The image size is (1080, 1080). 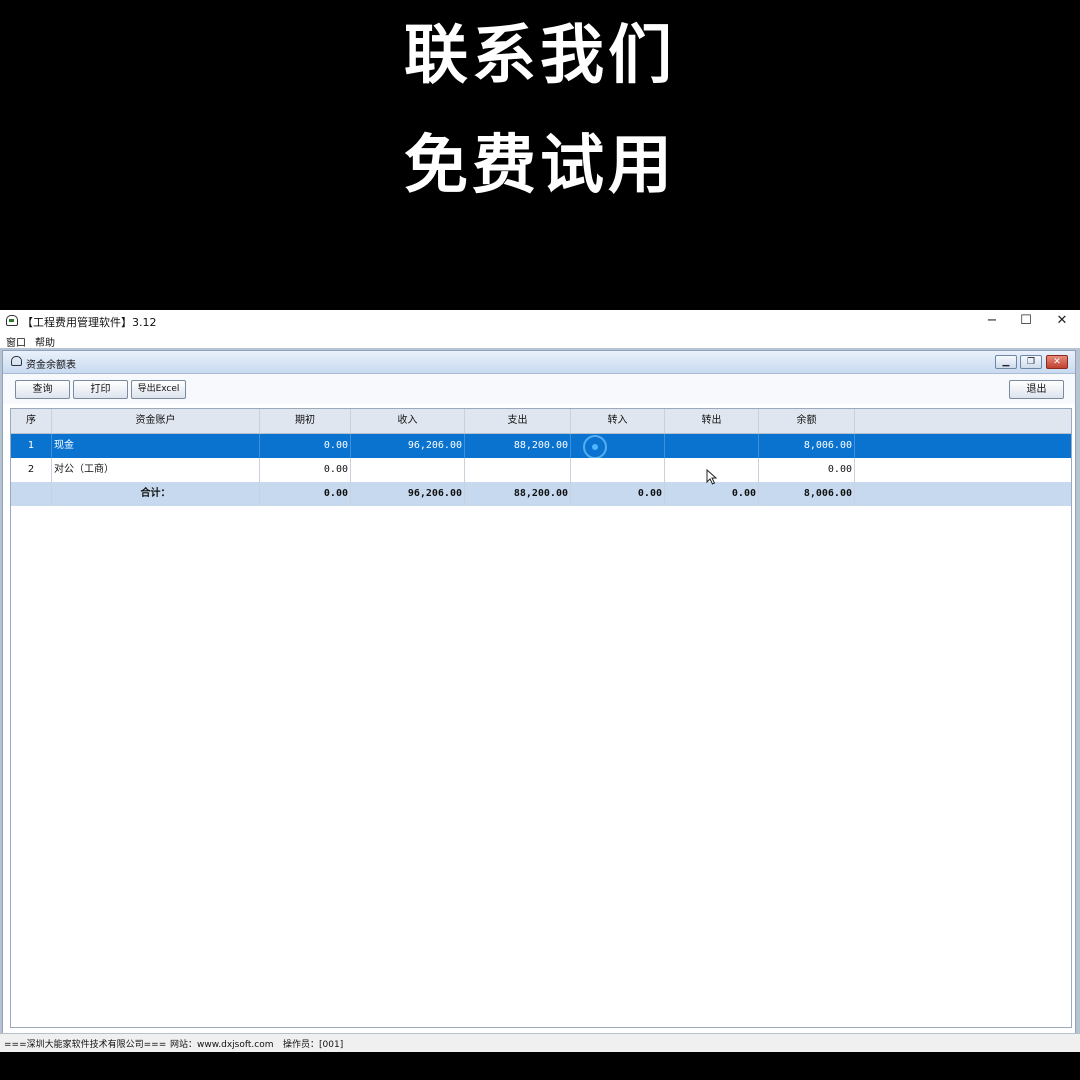 What do you see at coordinates (45, 341) in the screenshot?
I see `menu-help: 帮助` at bounding box center [45, 341].